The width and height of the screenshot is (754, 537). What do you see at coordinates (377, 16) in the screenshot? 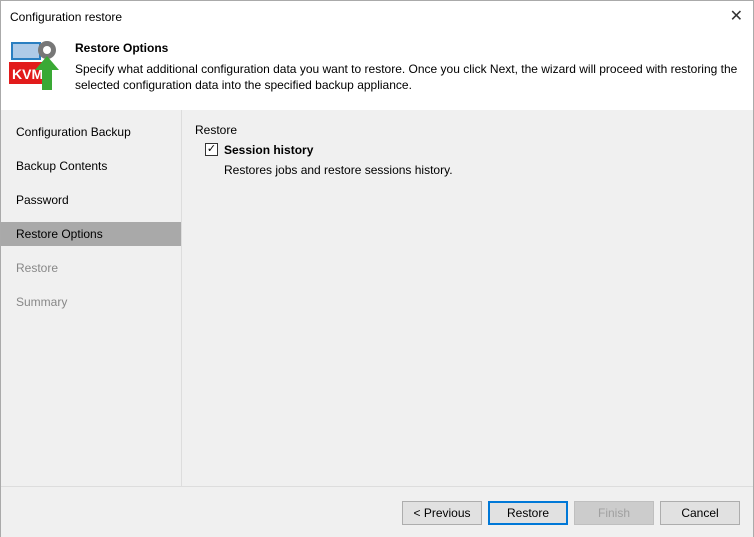
I see `title-bar: Configuration restore ✕` at bounding box center [377, 16].